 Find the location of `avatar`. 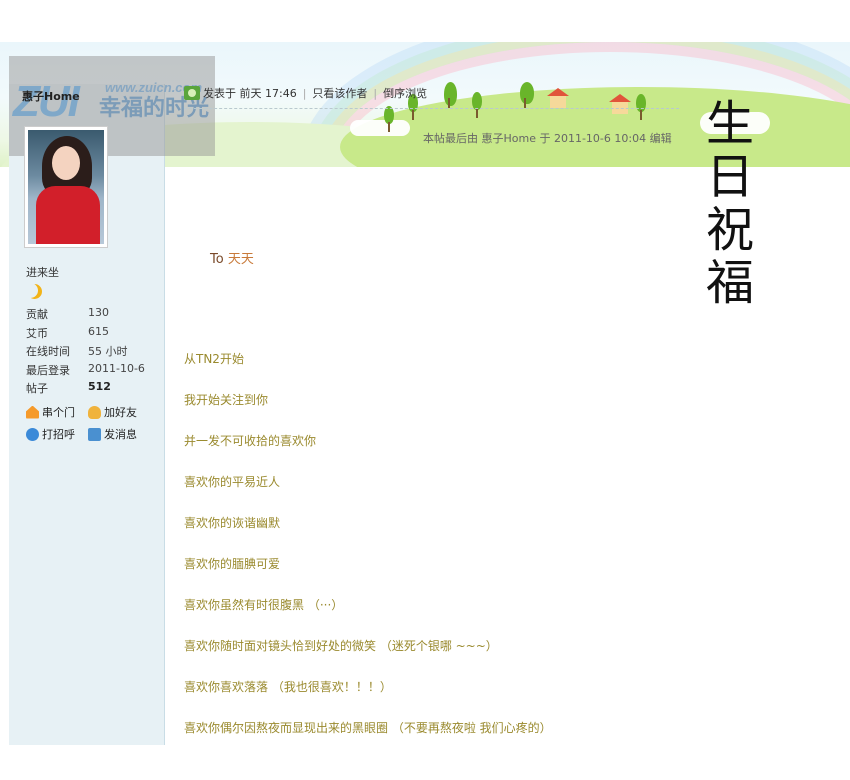

avatar is located at coordinates (66, 187).